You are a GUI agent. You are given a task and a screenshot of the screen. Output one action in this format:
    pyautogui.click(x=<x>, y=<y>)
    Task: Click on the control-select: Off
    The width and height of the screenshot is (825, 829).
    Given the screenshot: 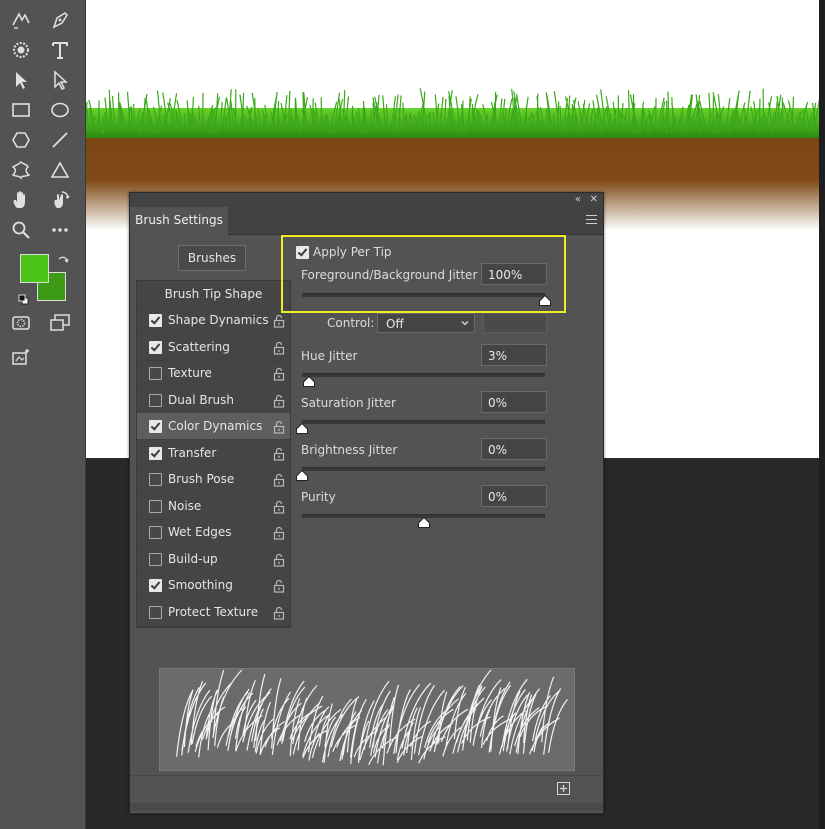 What is the action you would take?
    pyautogui.click(x=426, y=323)
    